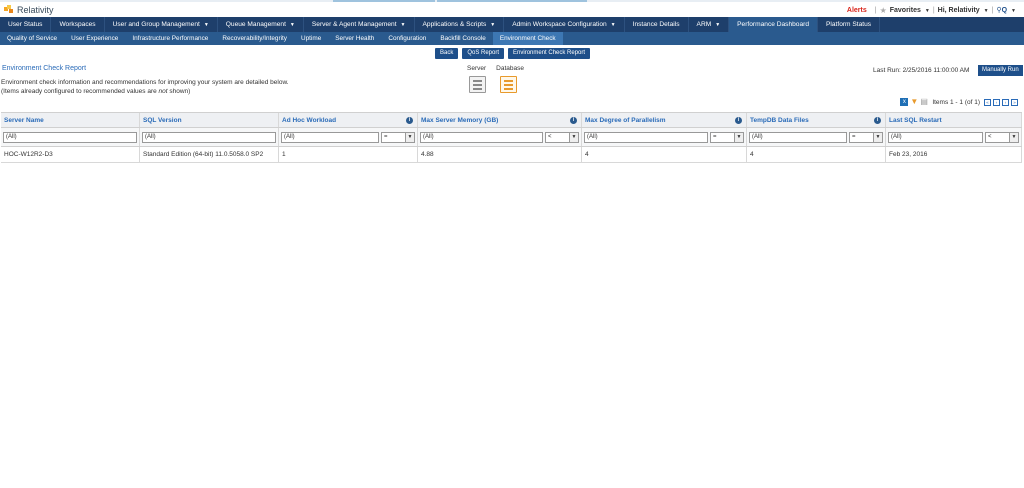  What do you see at coordinates (883, 10) in the screenshot?
I see `star-icon: ★` at bounding box center [883, 10].